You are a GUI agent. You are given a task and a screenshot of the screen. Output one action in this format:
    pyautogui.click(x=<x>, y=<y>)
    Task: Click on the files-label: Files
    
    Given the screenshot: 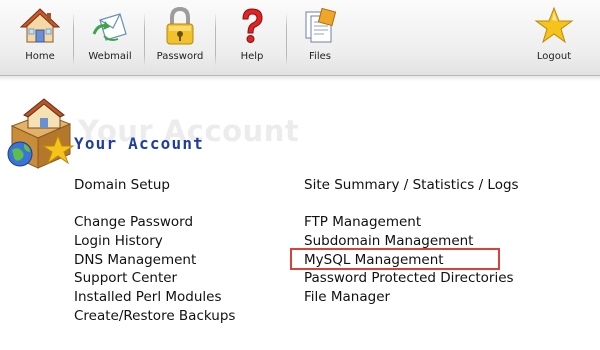 What is the action you would take?
    pyautogui.click(x=320, y=56)
    